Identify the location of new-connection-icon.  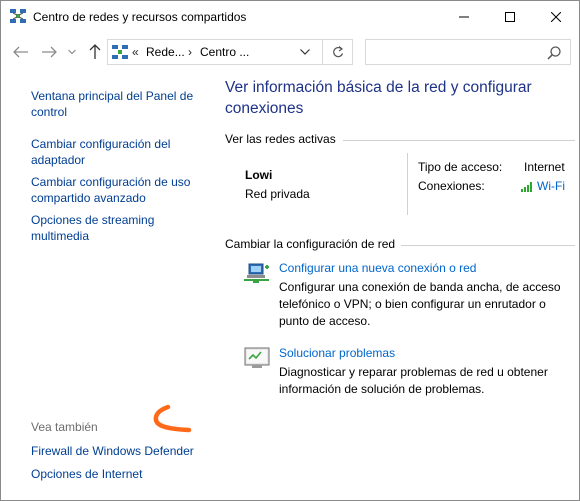
(256, 273).